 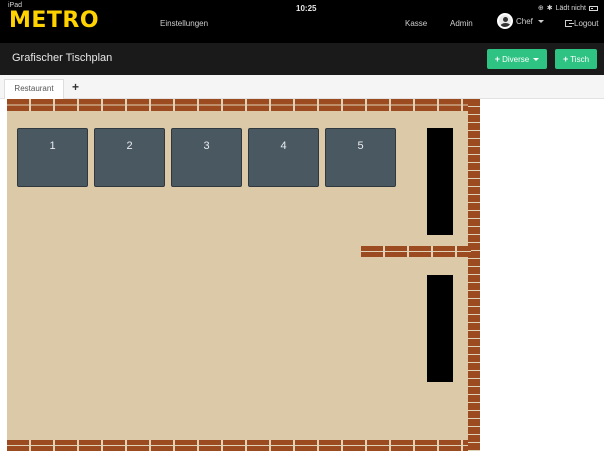 What do you see at coordinates (586, 23) in the screenshot?
I see `logout-label: Logout` at bounding box center [586, 23].